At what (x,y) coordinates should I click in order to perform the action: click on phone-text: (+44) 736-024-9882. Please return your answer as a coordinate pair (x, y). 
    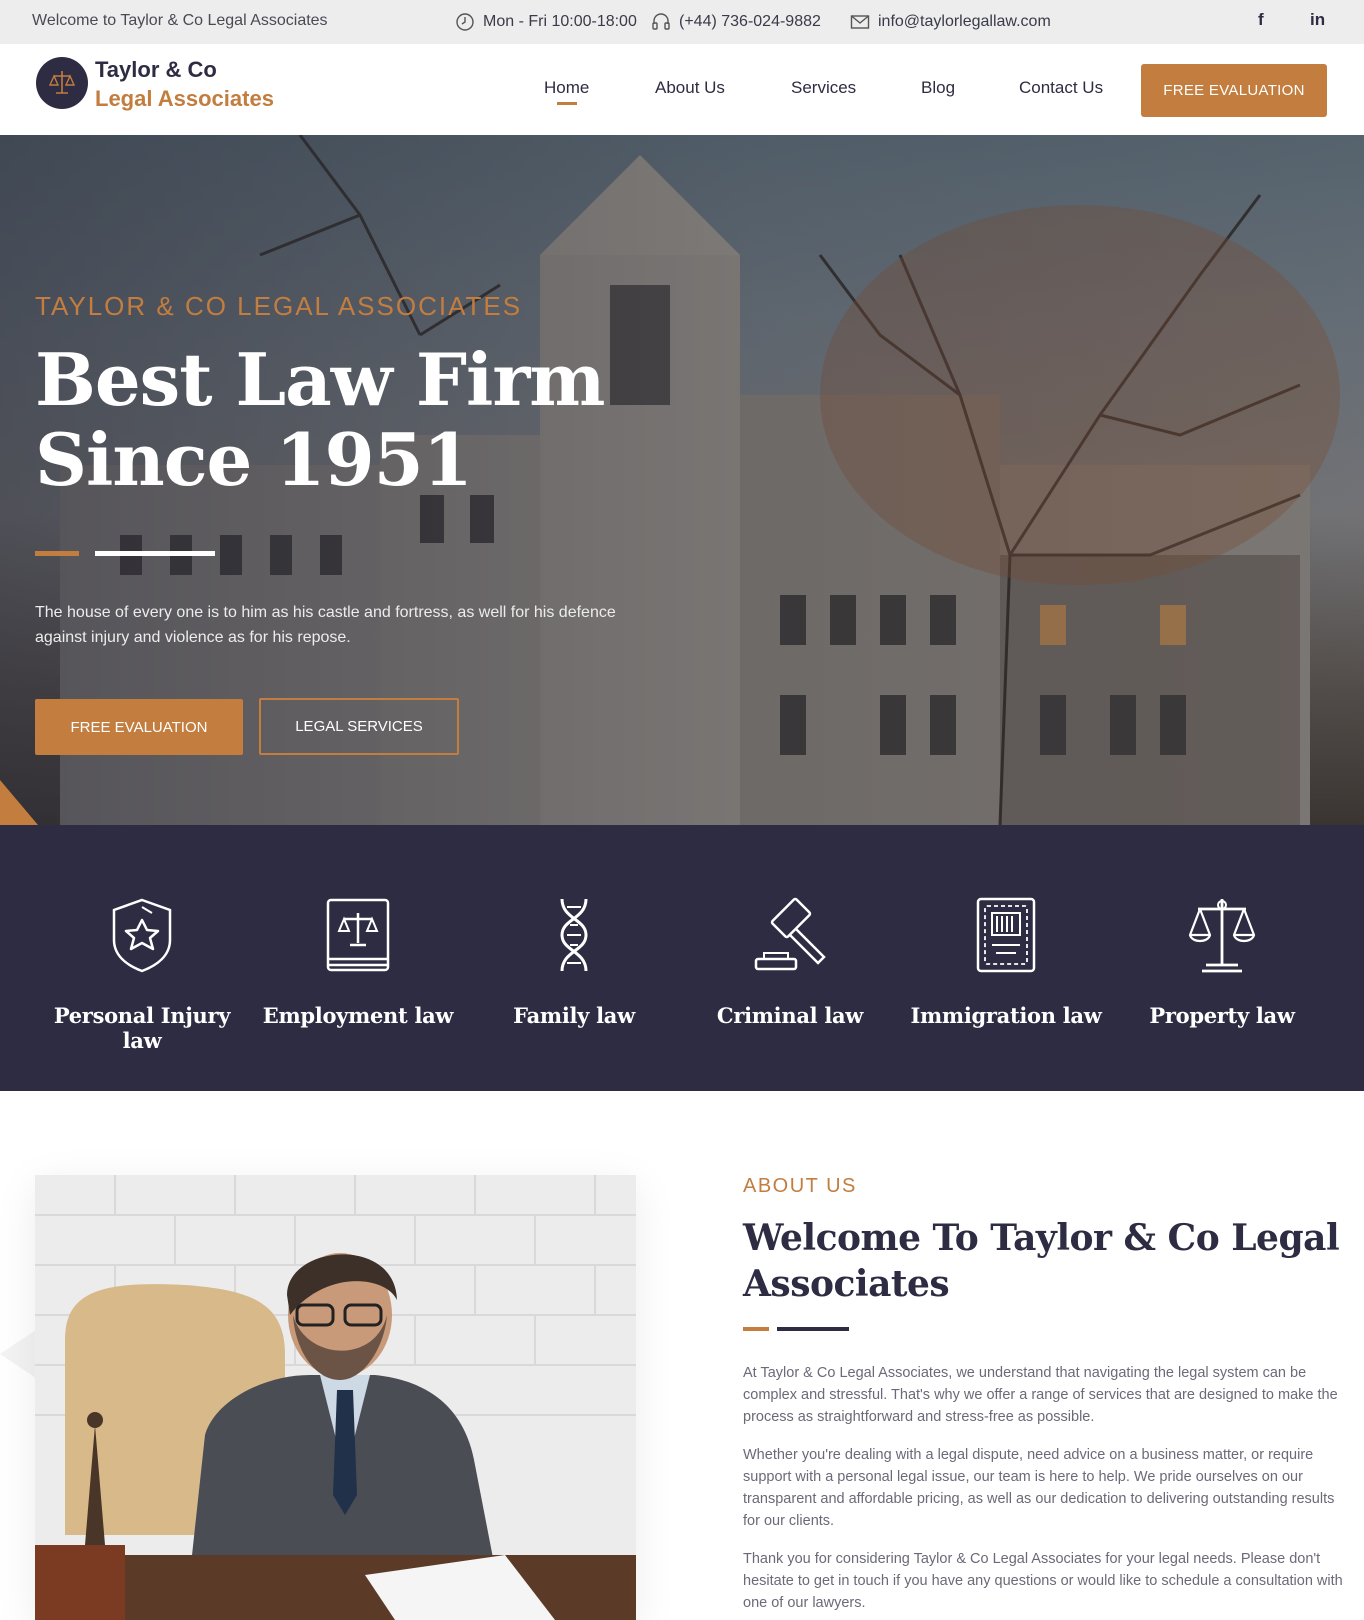
    Looking at the image, I should click on (750, 22).